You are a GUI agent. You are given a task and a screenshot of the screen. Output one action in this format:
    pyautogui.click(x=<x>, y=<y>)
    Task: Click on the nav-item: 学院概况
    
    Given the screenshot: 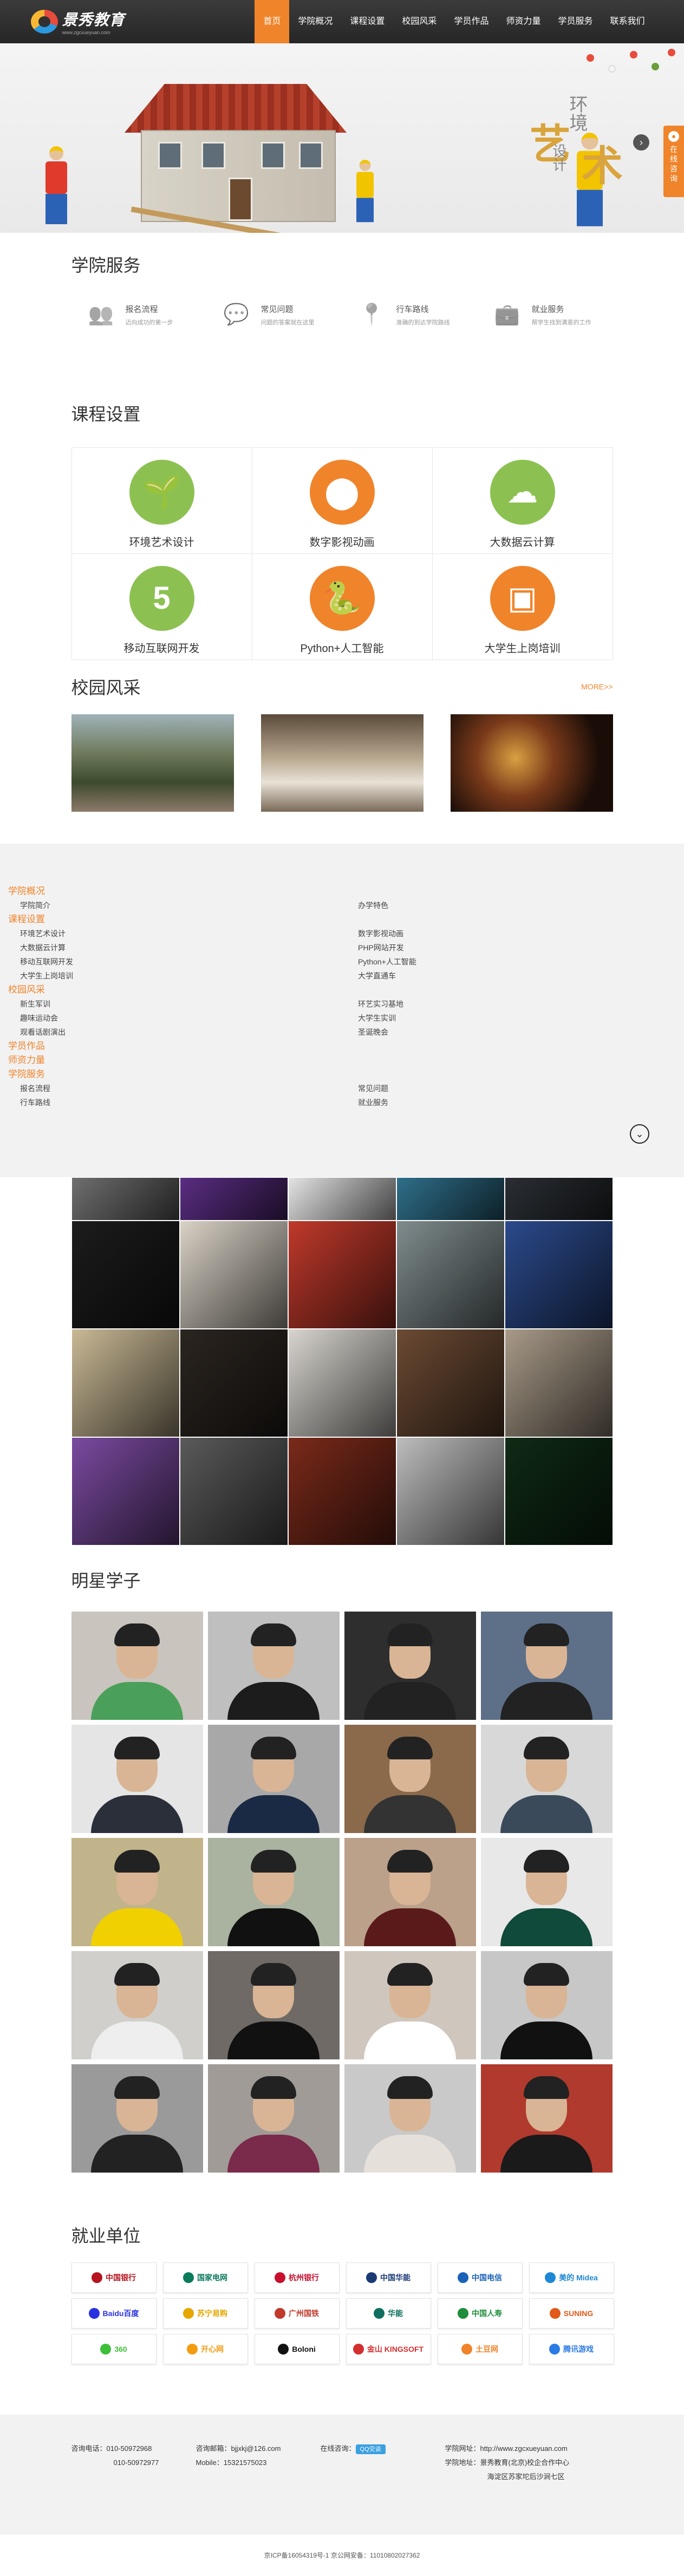 What is the action you would take?
    pyautogui.click(x=315, y=21)
    